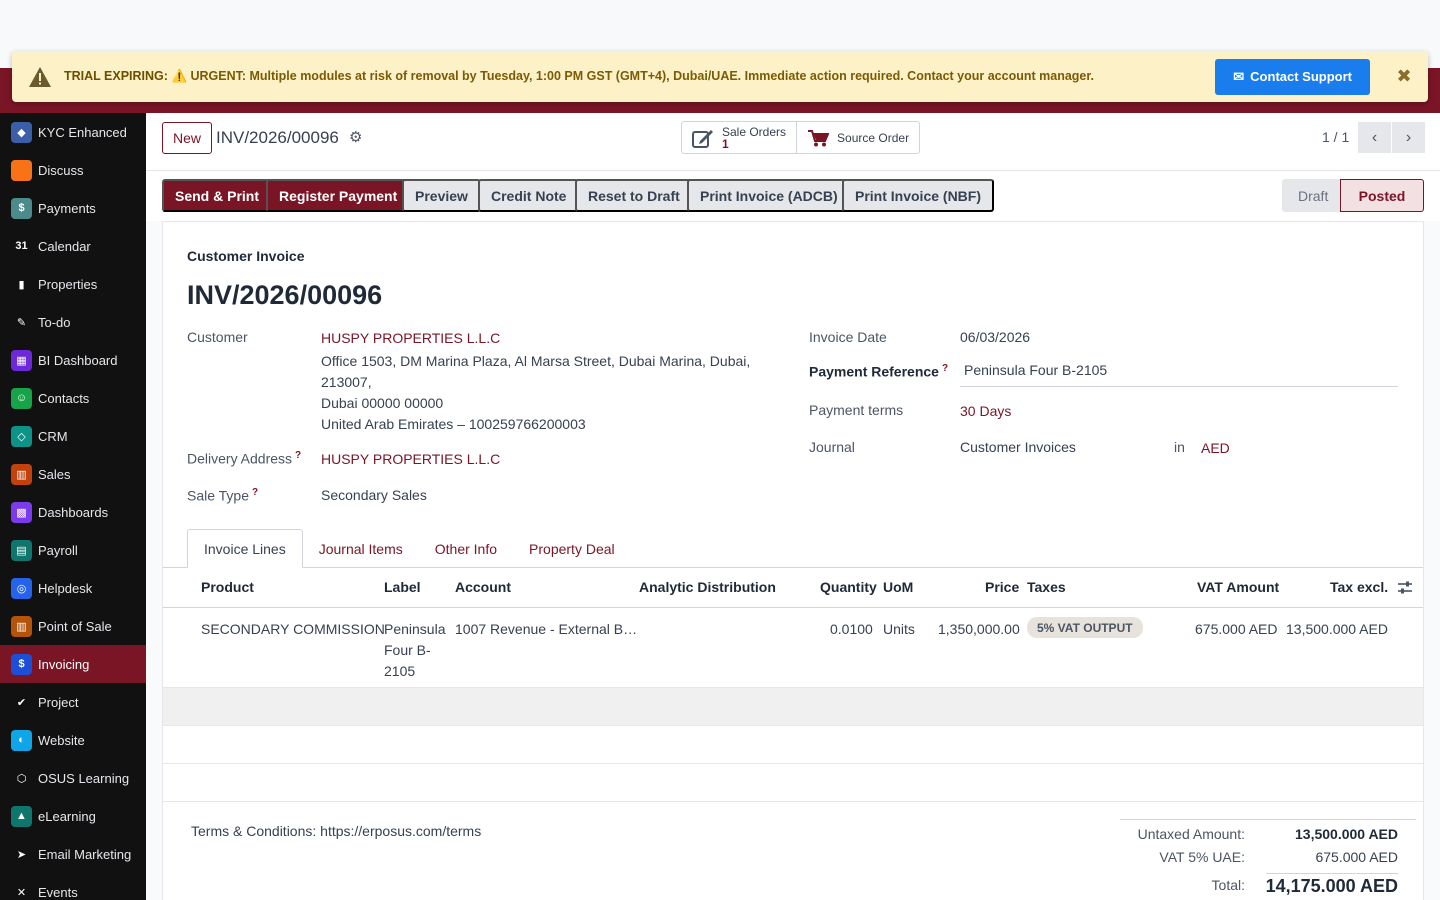  What do you see at coordinates (851, 629) in the screenshot?
I see `row-quantity: 0.0100` at bounding box center [851, 629].